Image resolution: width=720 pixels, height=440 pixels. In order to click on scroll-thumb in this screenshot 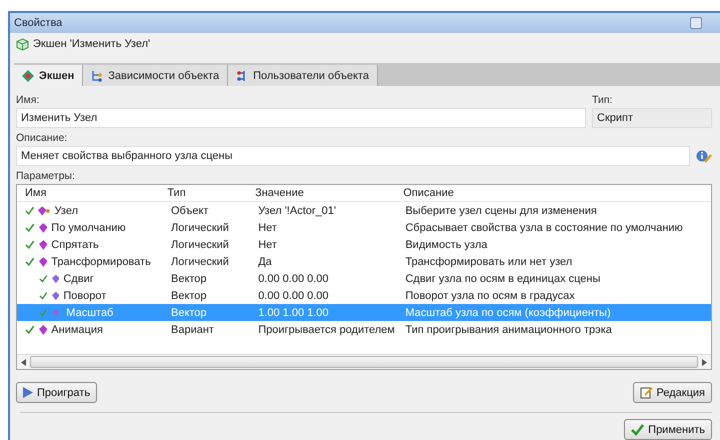, I will do `click(364, 362)`.